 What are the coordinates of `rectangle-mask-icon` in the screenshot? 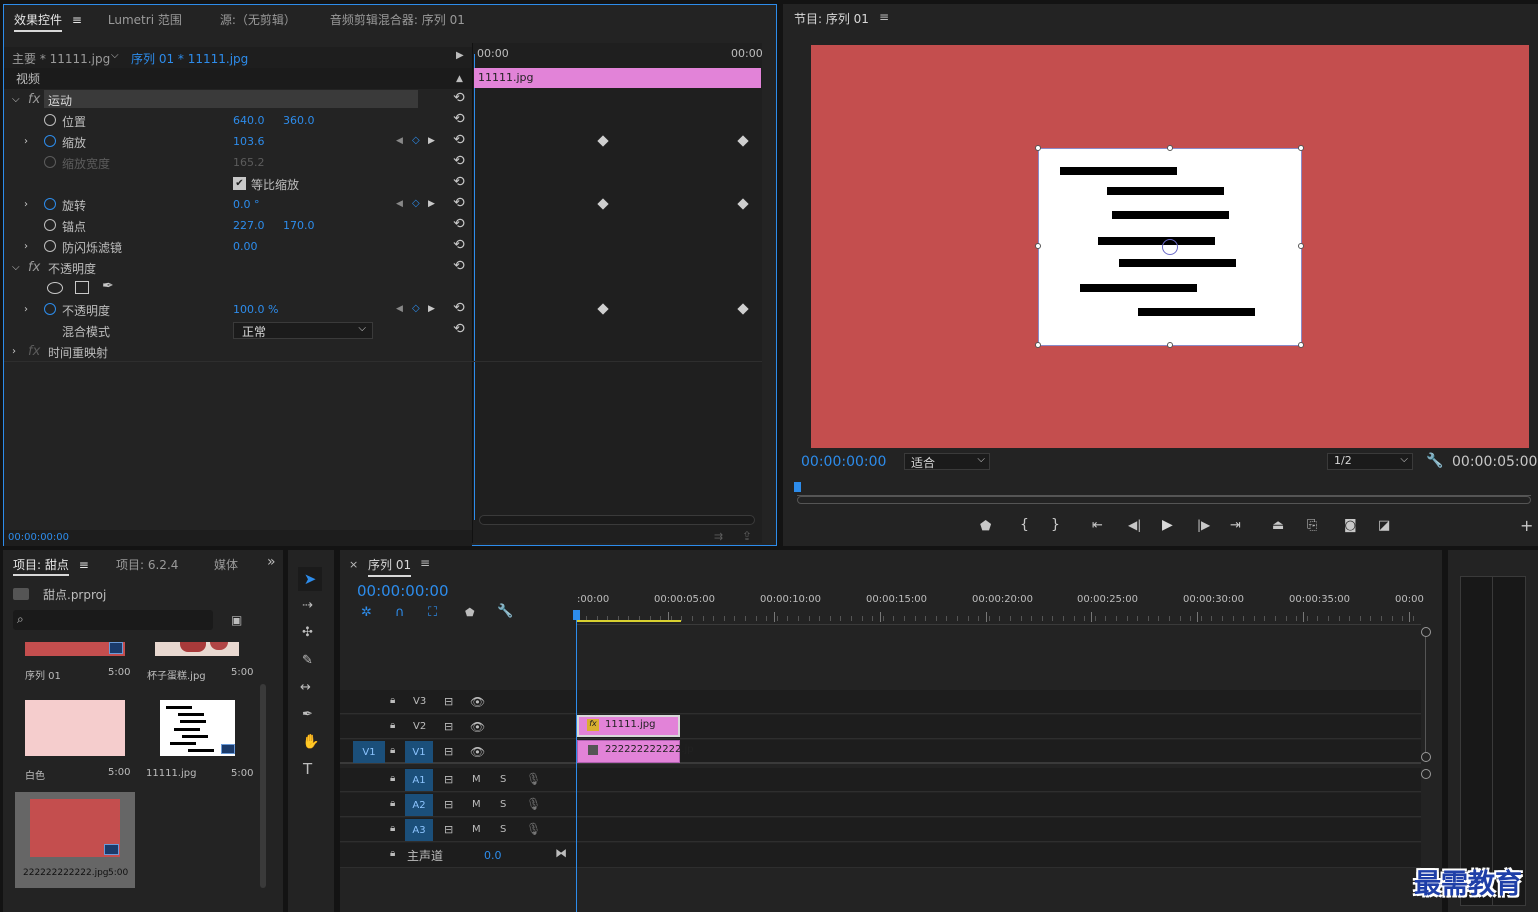 It's located at (82, 287).